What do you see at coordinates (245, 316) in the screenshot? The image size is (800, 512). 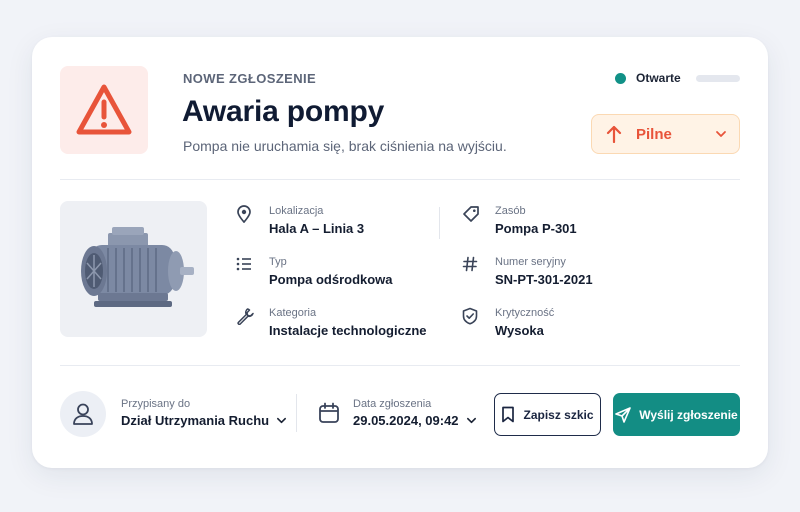 I see `wrench-icon` at bounding box center [245, 316].